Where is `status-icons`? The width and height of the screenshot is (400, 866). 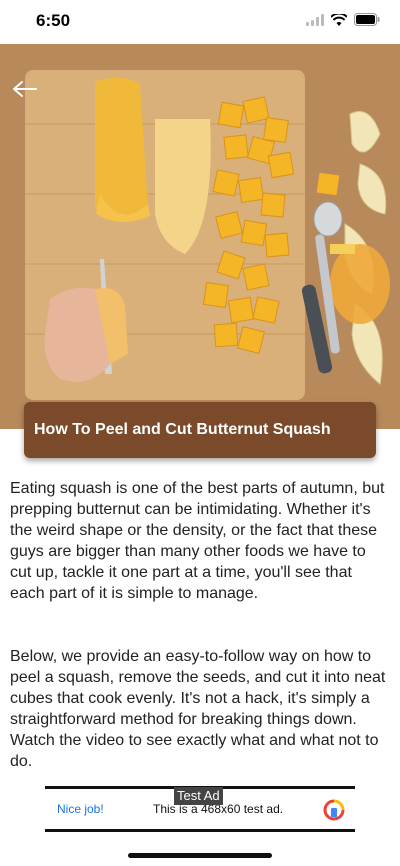 status-icons is located at coordinates (343, 19).